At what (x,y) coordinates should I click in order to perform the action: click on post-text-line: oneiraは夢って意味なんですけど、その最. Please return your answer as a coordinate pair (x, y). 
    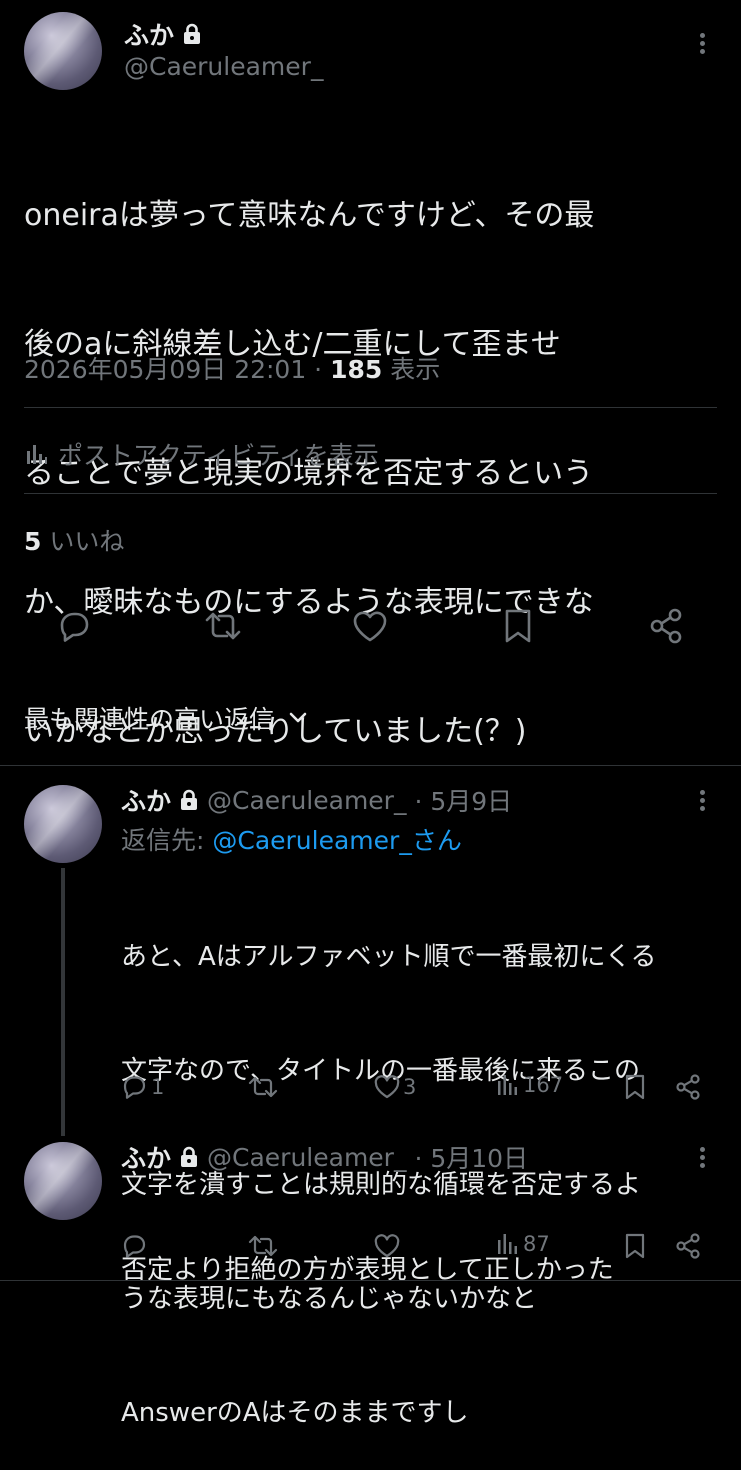
    Looking at the image, I should click on (309, 215).